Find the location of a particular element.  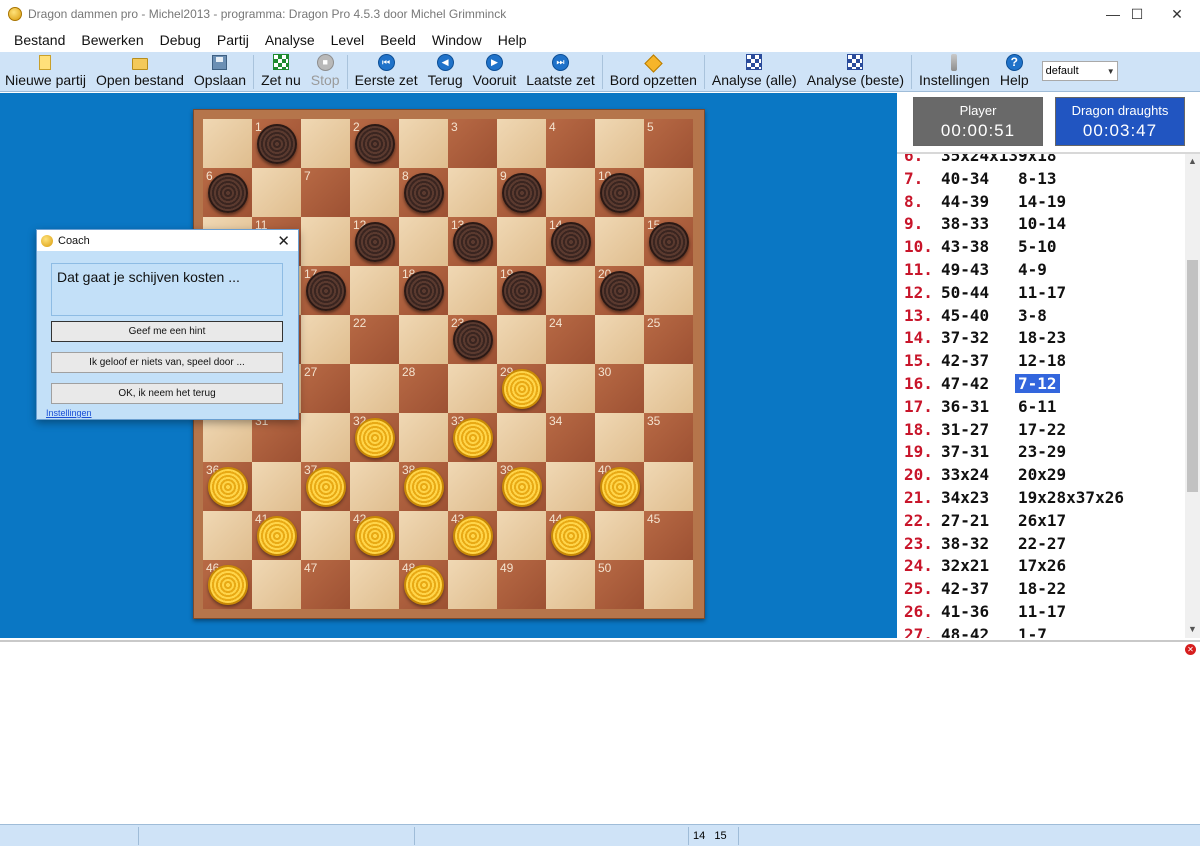

board-square: 49 is located at coordinates (521, 584).